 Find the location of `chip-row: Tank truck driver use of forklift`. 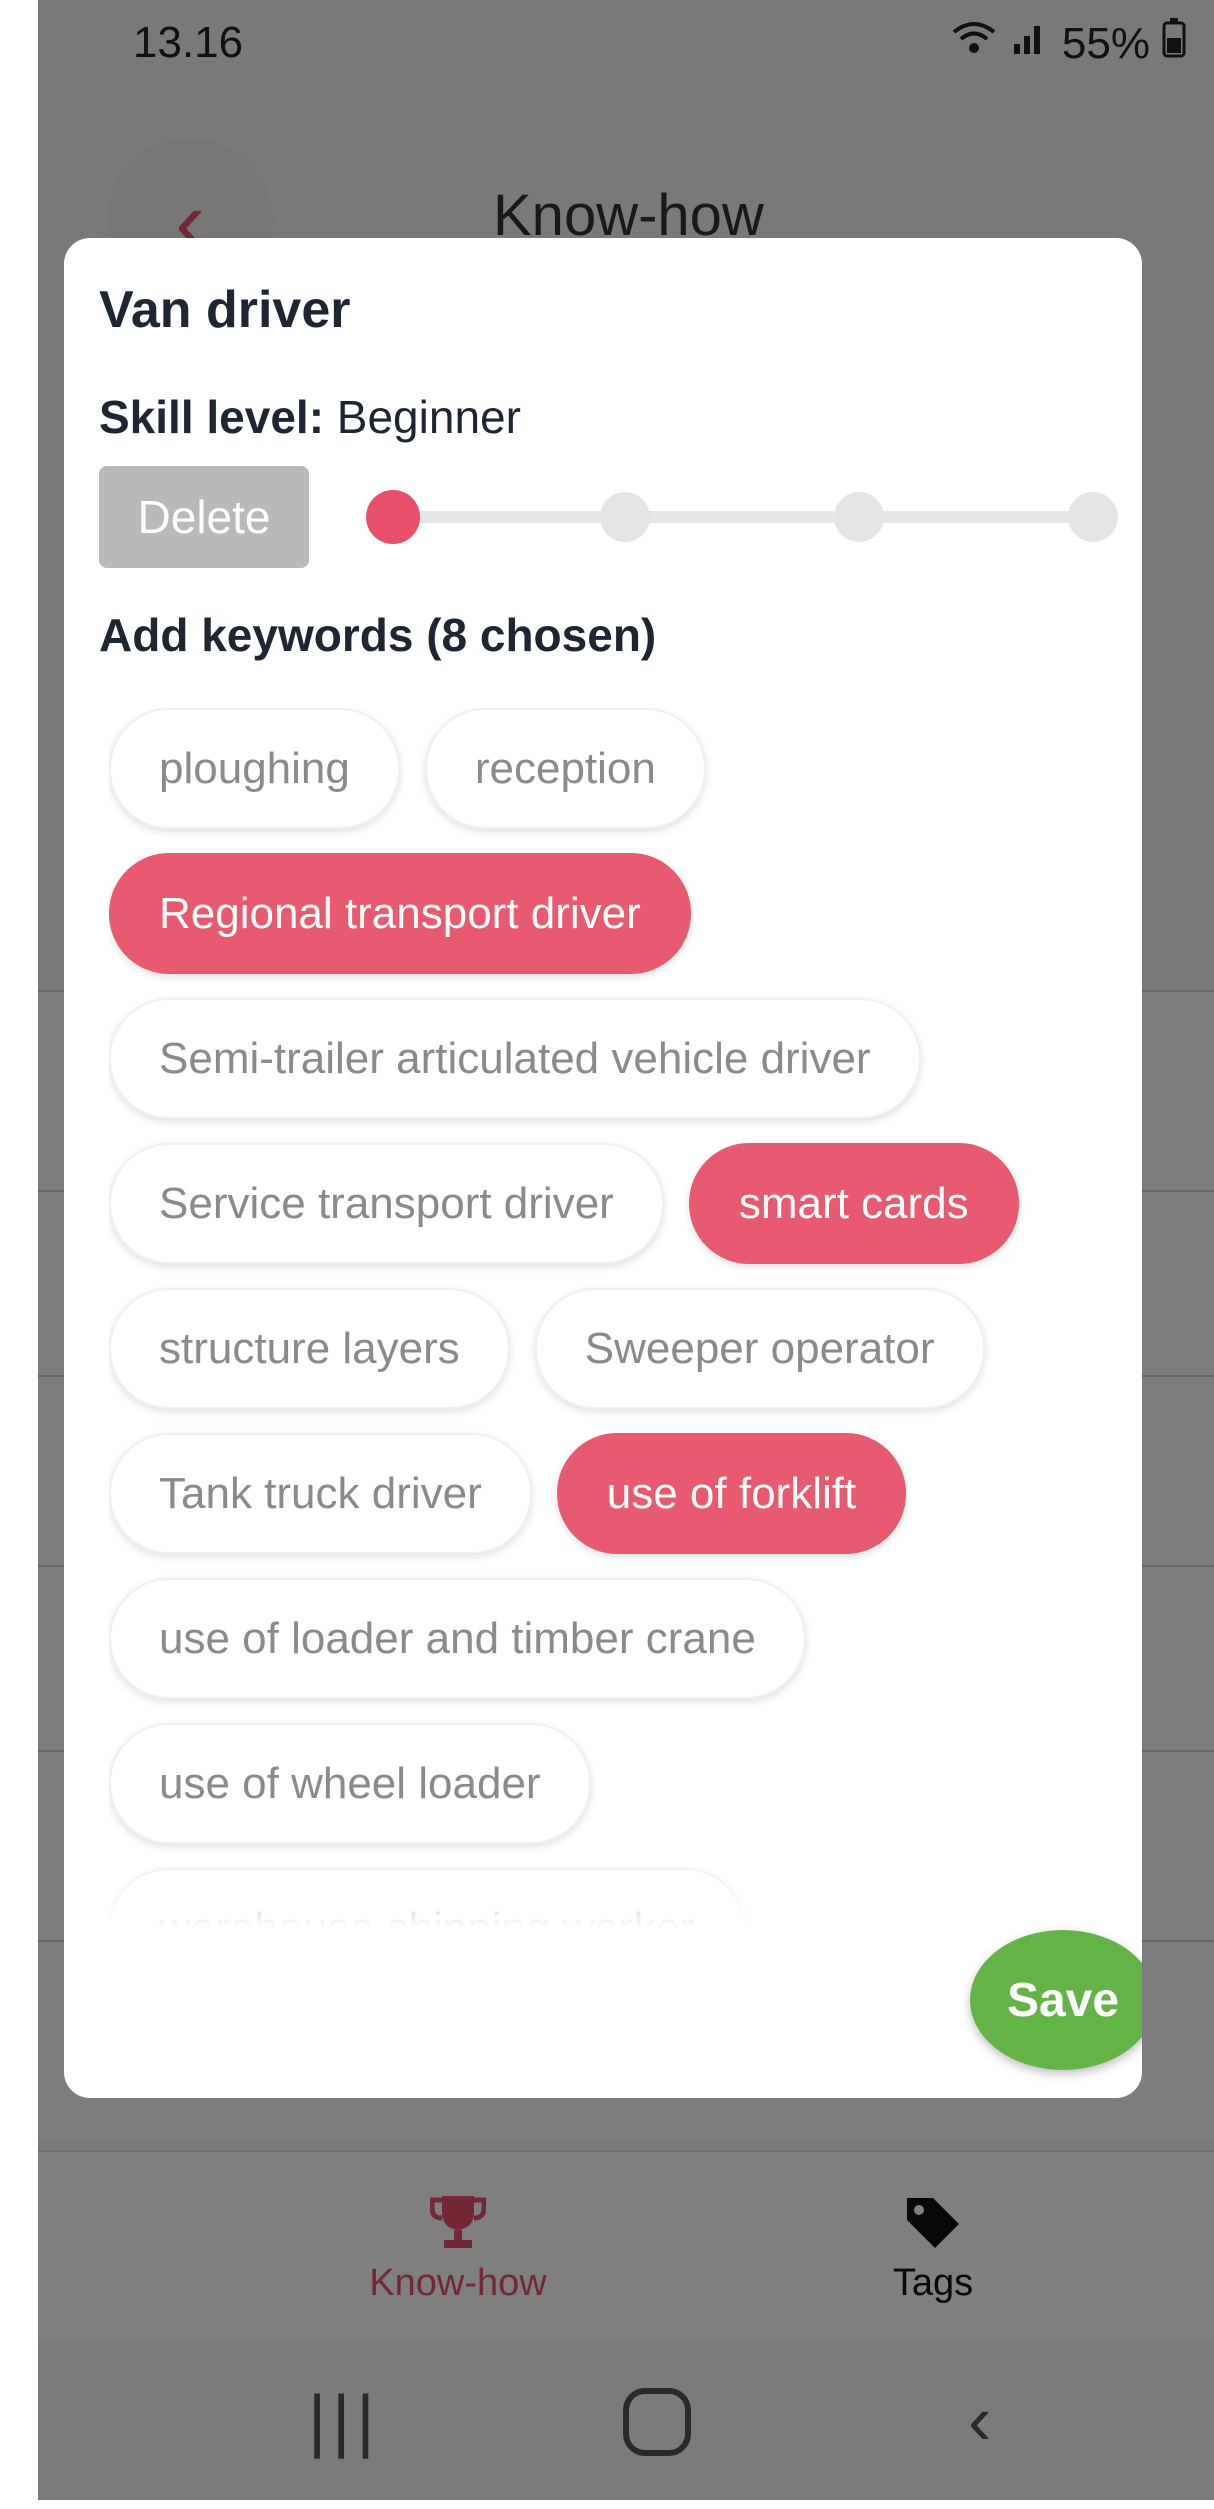

chip-row: Tank truck driver use of forklift is located at coordinates (609, 1493).